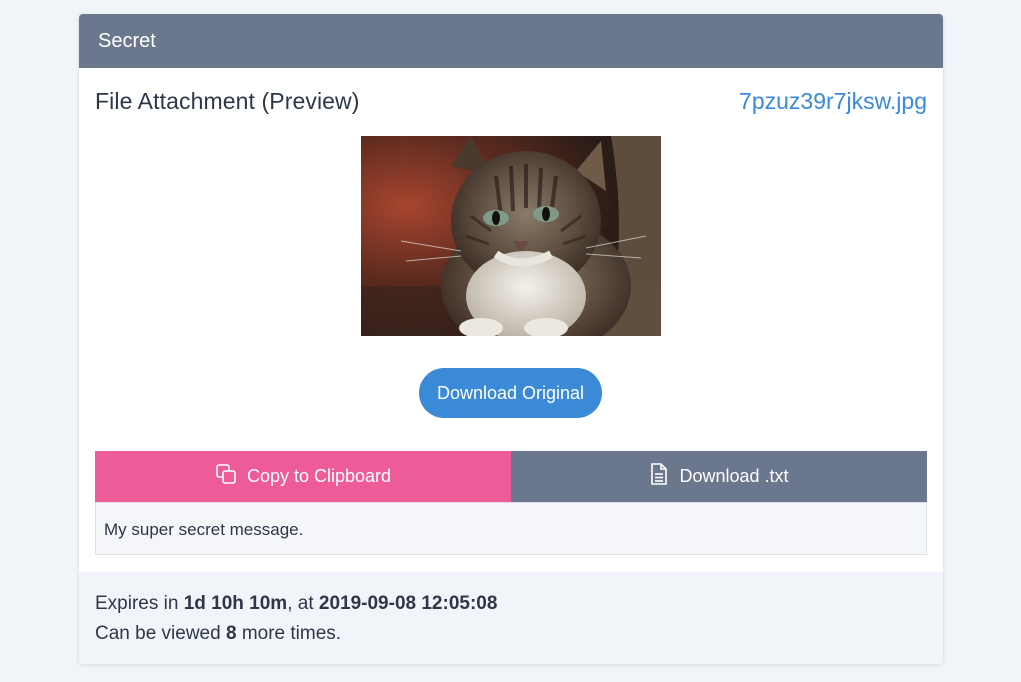 This screenshot has width=1021, height=682. I want to click on copy-button-label: Copy to Clipboard, so click(319, 476).